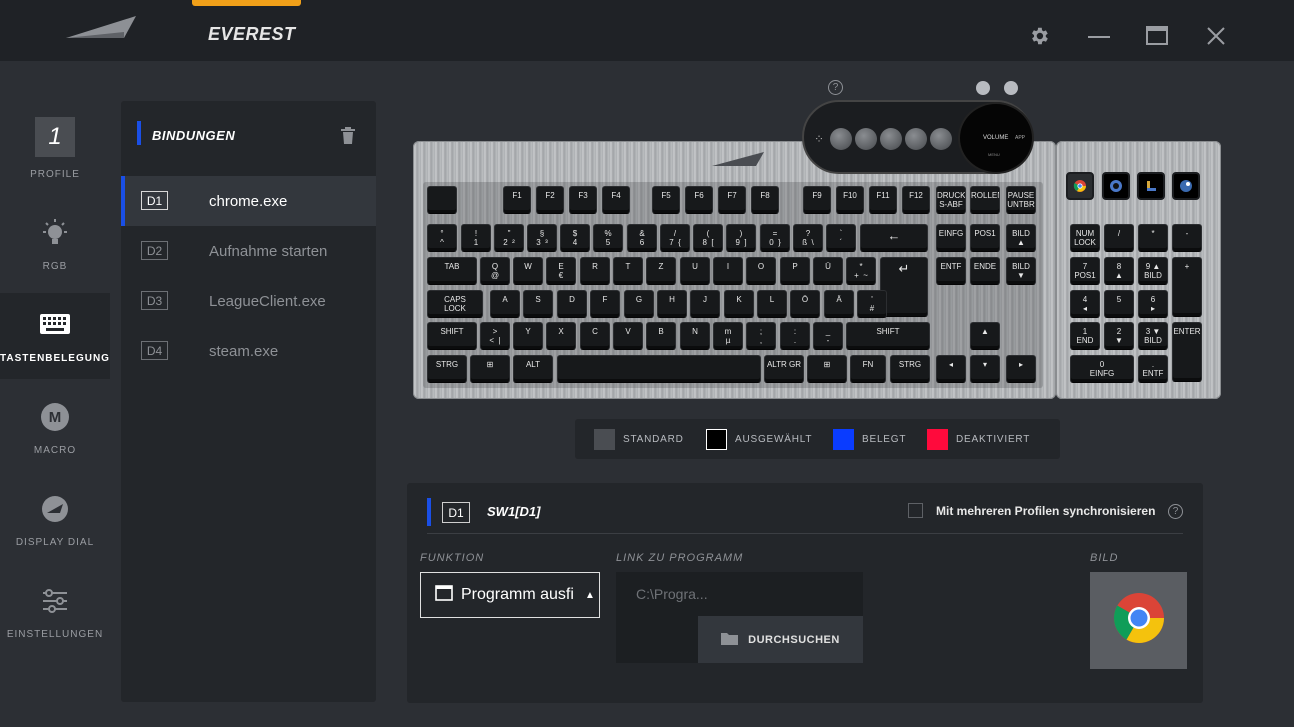 This screenshot has width=1294, height=727. What do you see at coordinates (985, 369) in the screenshot?
I see `key-r5-9: ▾` at bounding box center [985, 369].